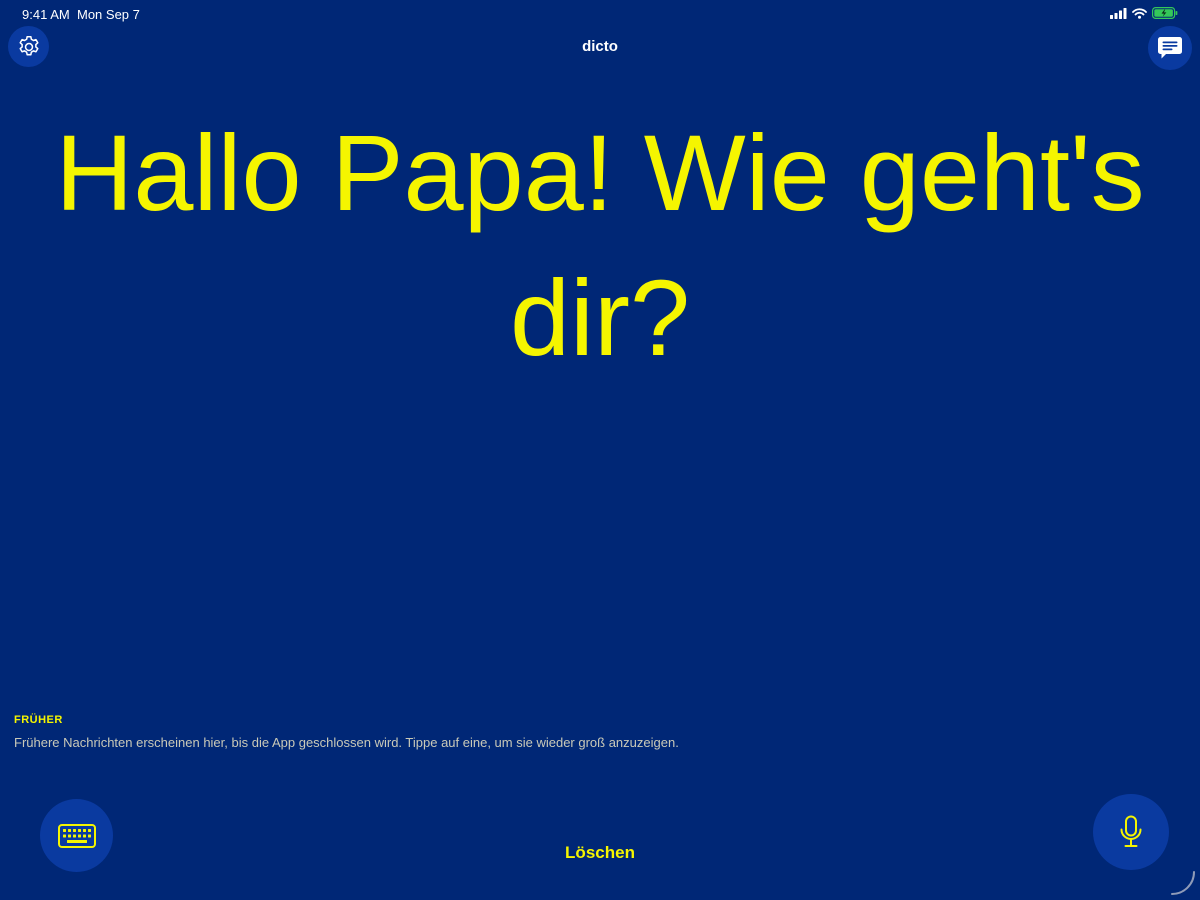 Image resolution: width=1200 pixels, height=900 pixels. Describe the element at coordinates (600, 14) in the screenshot. I see `status-bar: 9:41 AM Mon Sep 7` at that location.